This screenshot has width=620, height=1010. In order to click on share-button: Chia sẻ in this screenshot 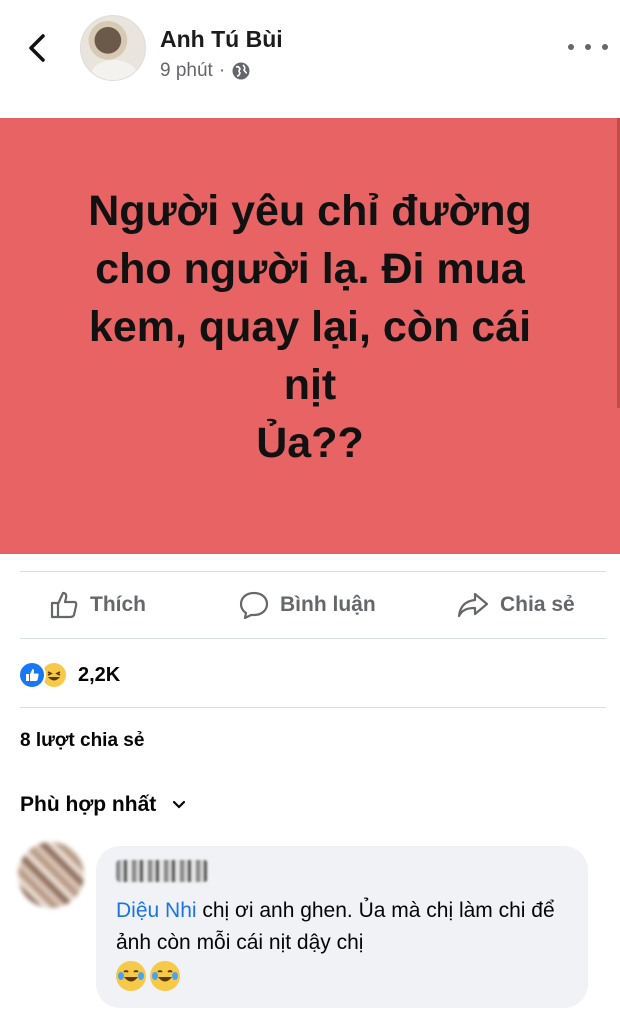, I will do `click(515, 605)`.